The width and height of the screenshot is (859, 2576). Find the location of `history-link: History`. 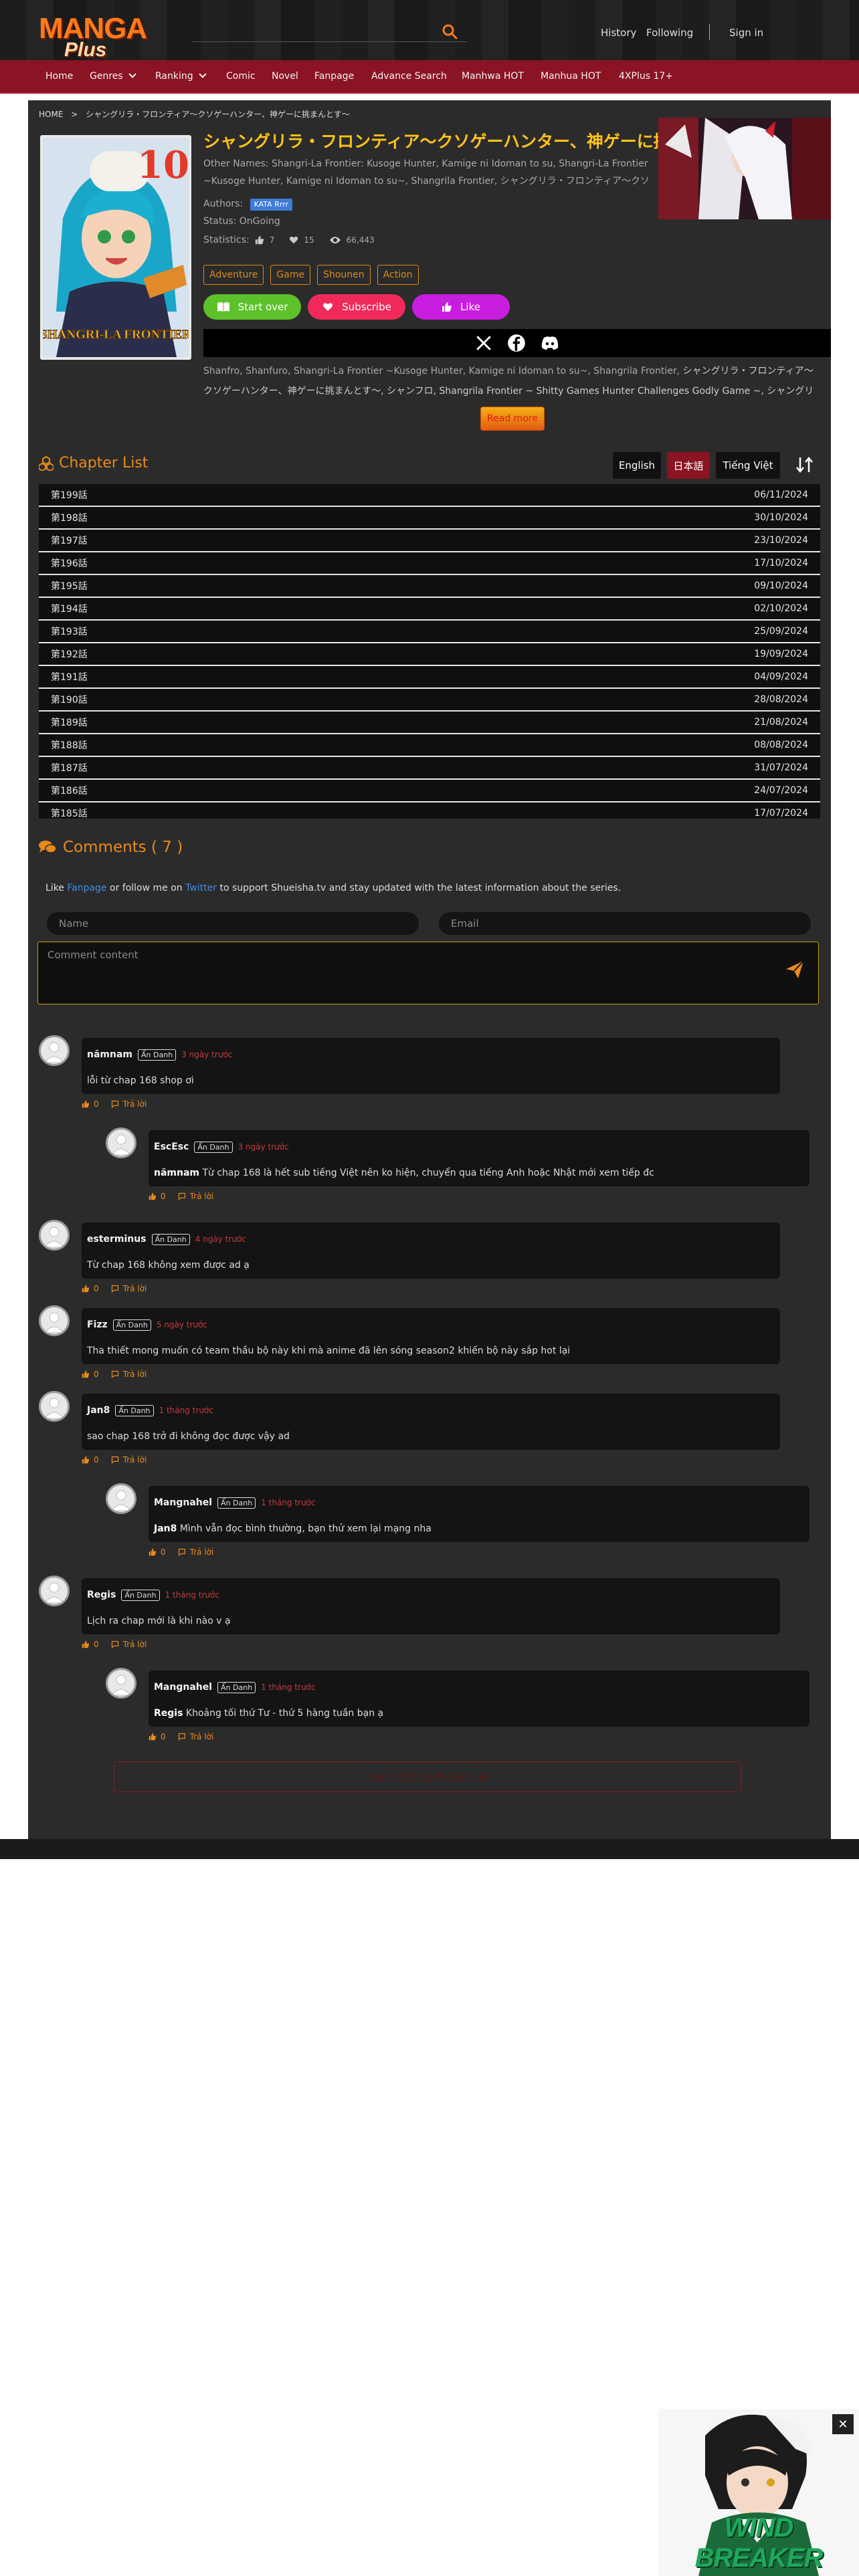

history-link: History is located at coordinates (618, 33).